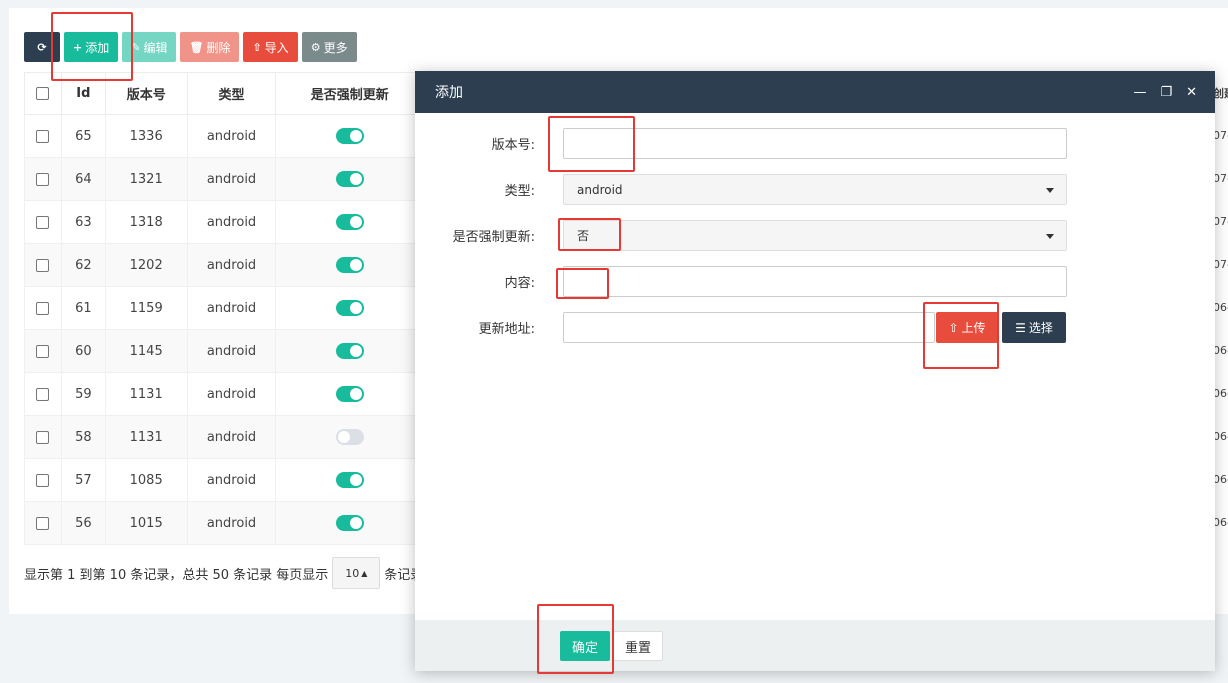 The height and width of the screenshot is (683, 1228). What do you see at coordinates (146, 136) in the screenshot?
I see `version-cell: 1336` at bounding box center [146, 136].